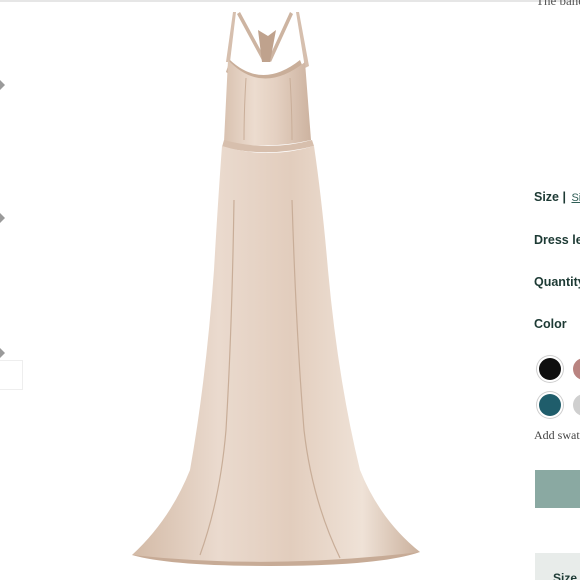 Image resolution: width=580 pixels, height=580 pixels. Describe the element at coordinates (558, 4) in the screenshot. I see `product-description: The bane` at that location.